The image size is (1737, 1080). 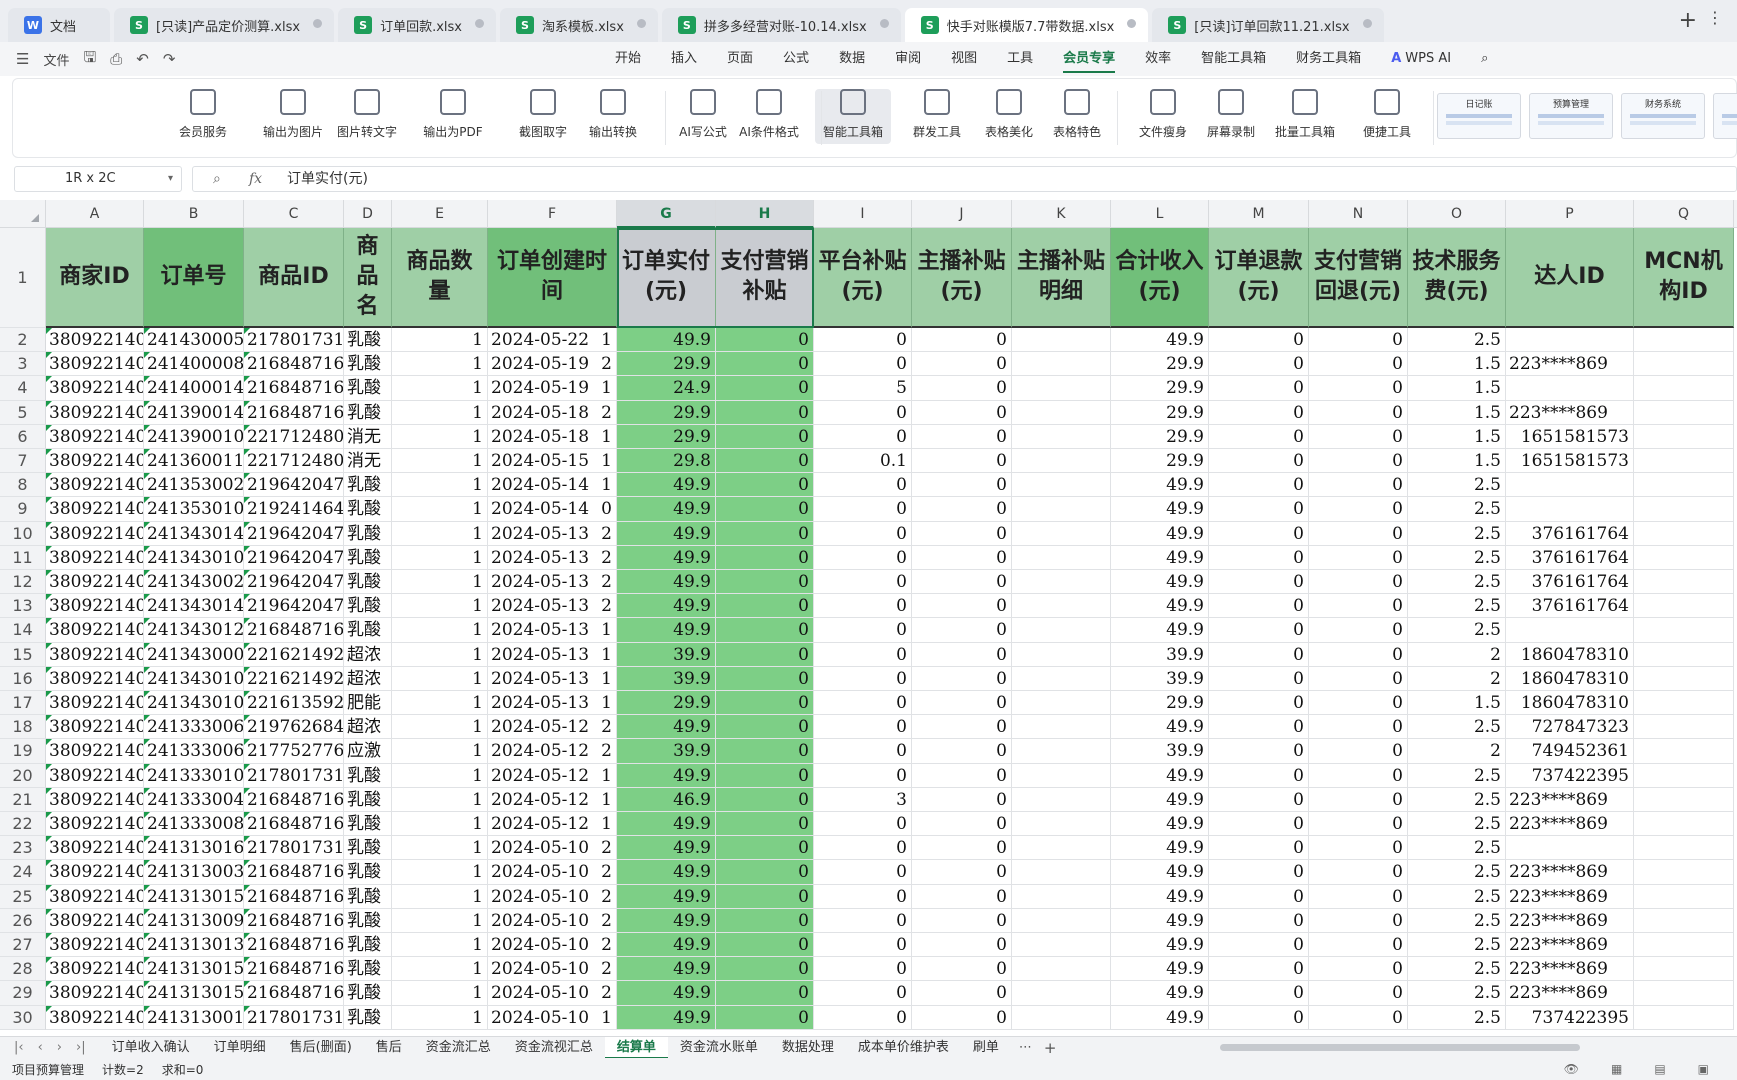 I want to click on column-header: J, so click(x=962, y=214).